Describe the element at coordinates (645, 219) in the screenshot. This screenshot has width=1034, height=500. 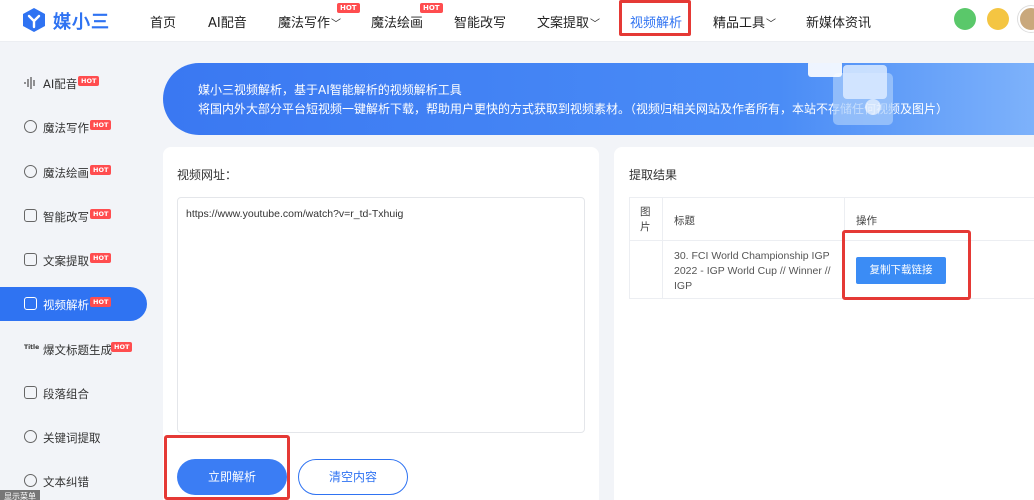
I see `col-header-image: 图片` at that location.